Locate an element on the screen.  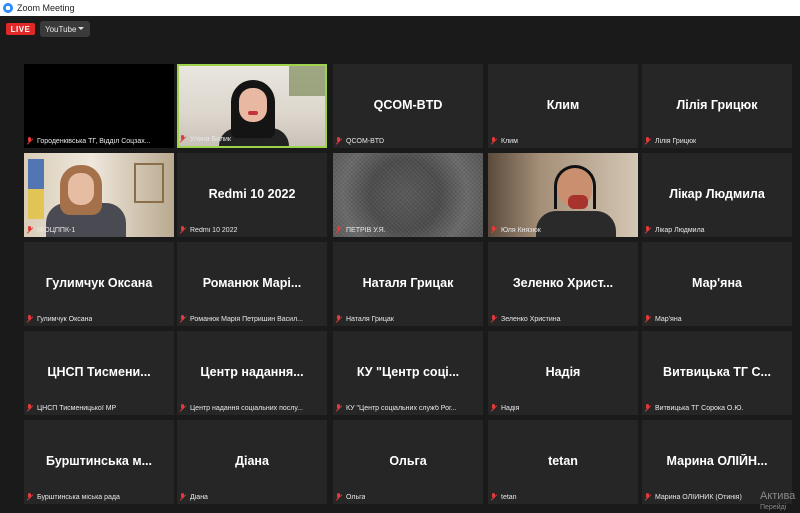
participant-display-name: Діана is located at coordinates (252, 461).